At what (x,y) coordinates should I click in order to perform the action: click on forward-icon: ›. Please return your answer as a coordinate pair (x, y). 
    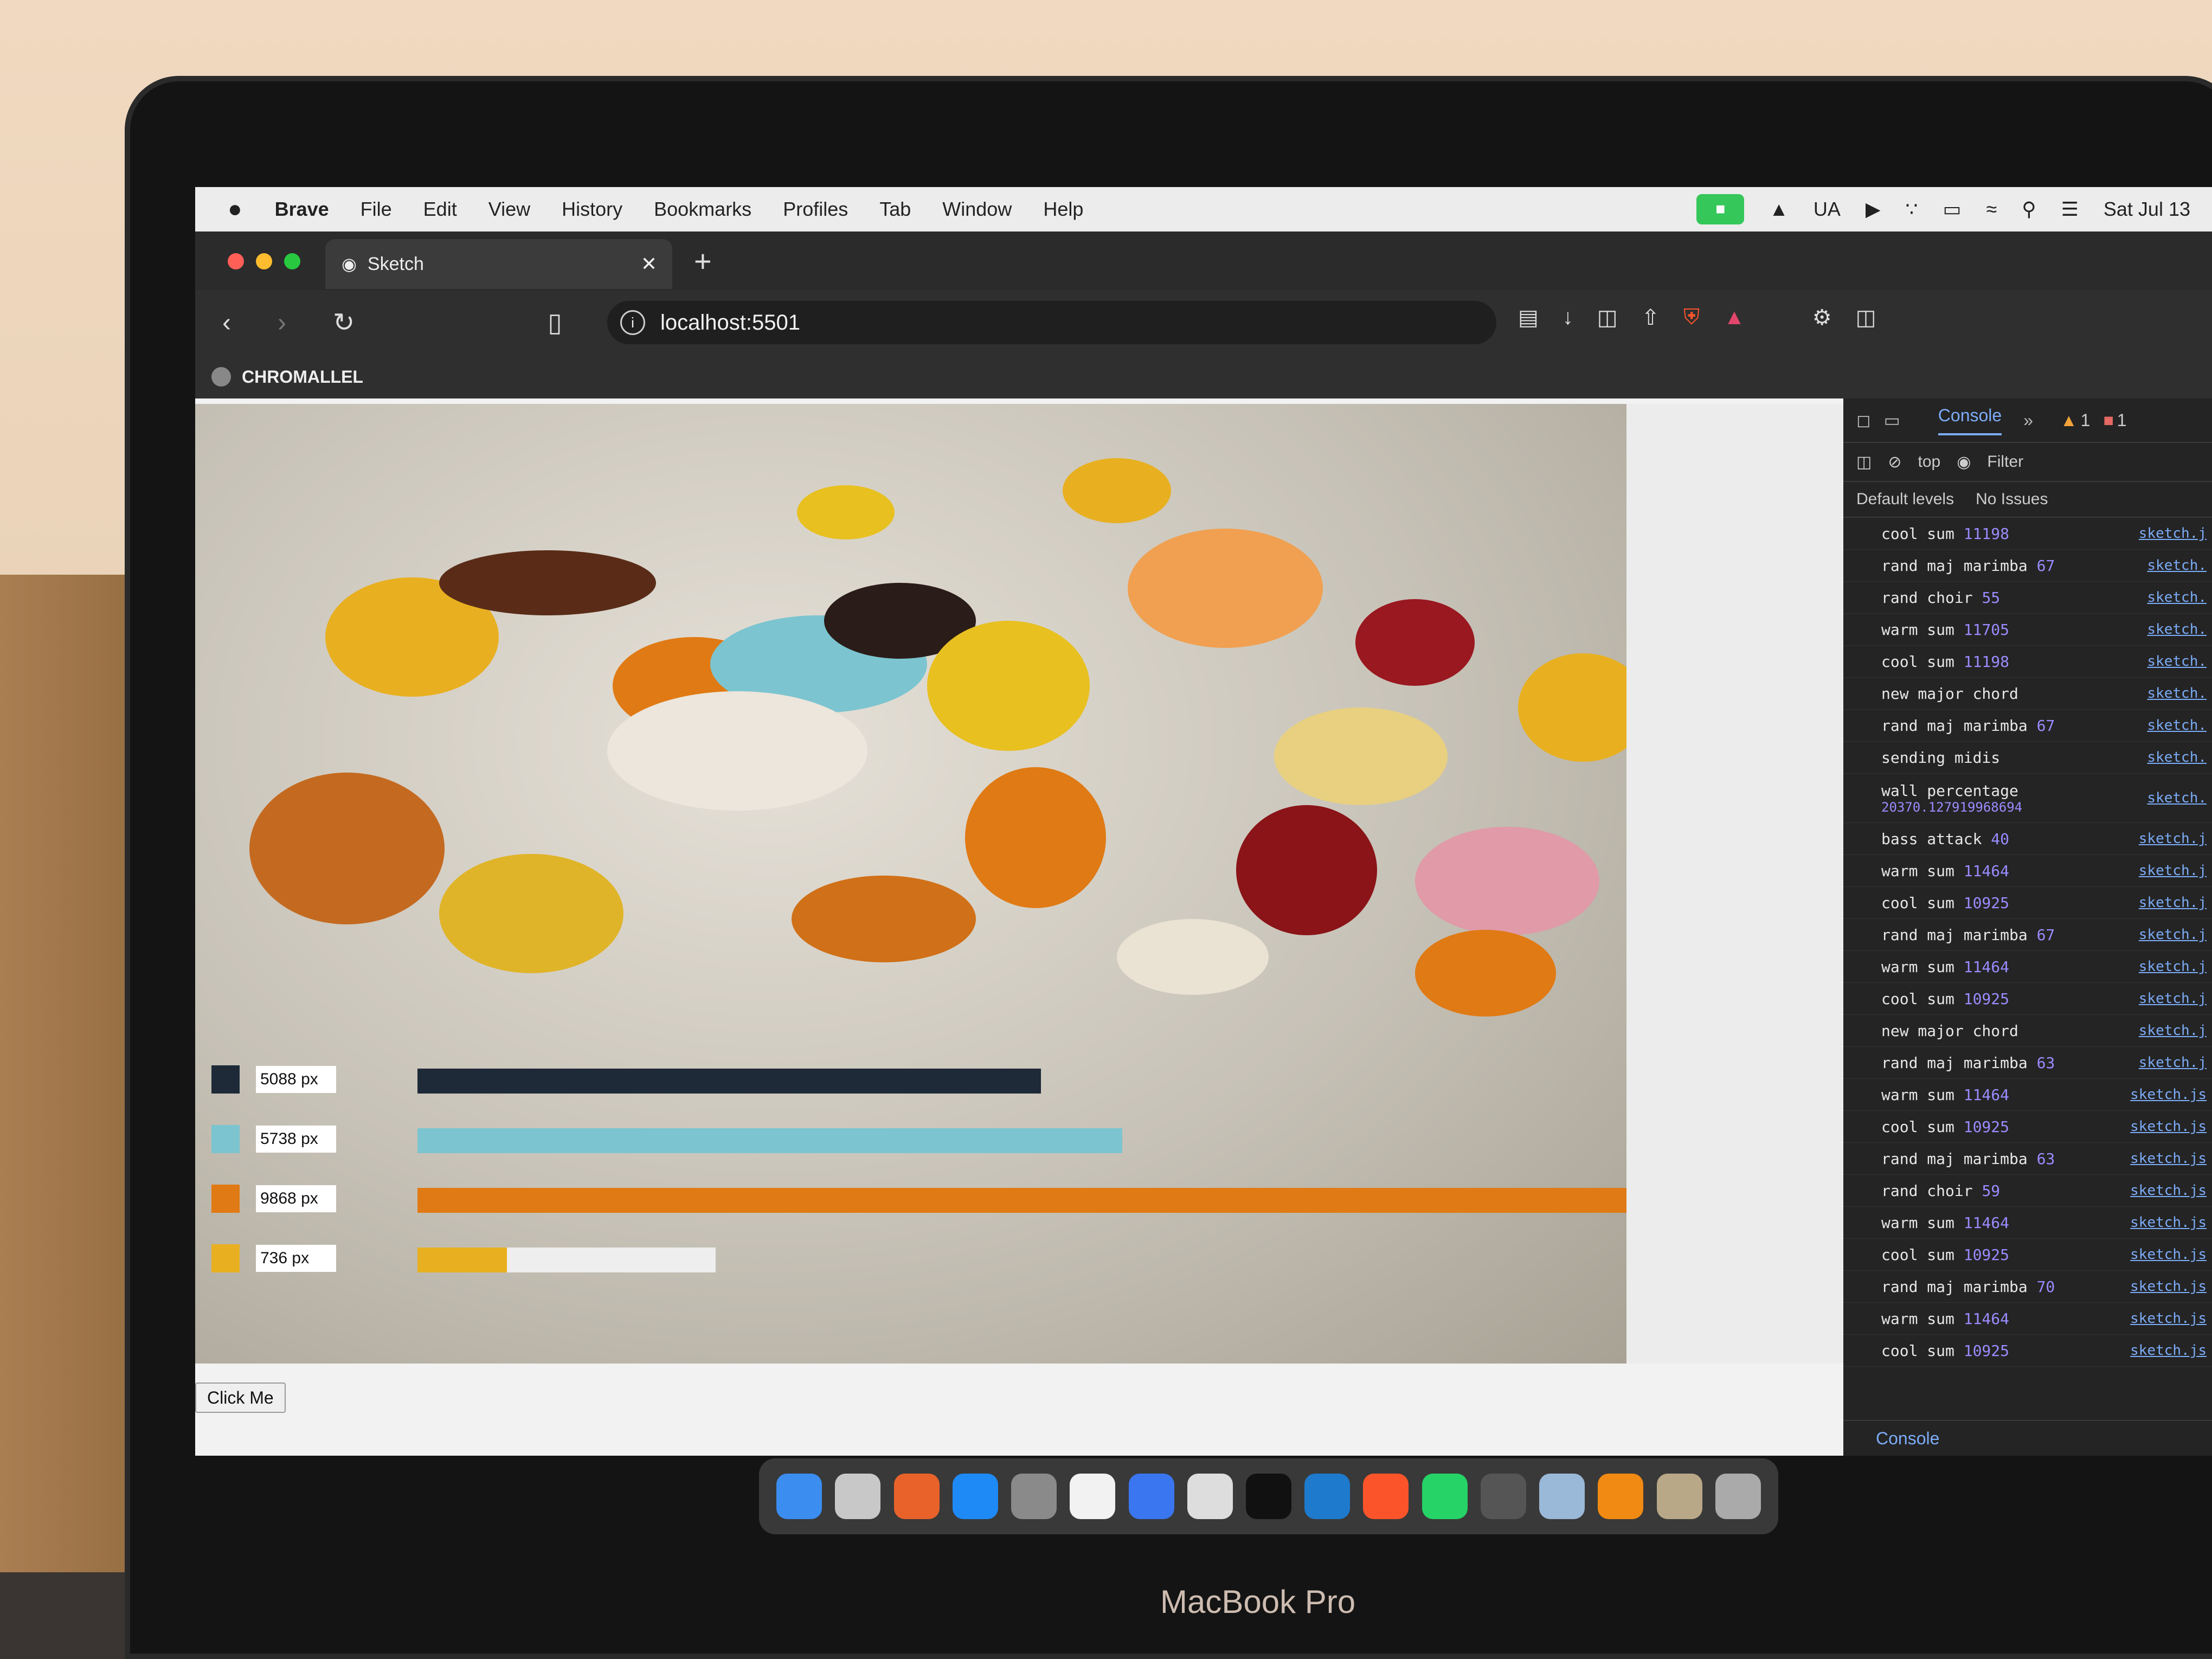
    Looking at the image, I should click on (282, 323).